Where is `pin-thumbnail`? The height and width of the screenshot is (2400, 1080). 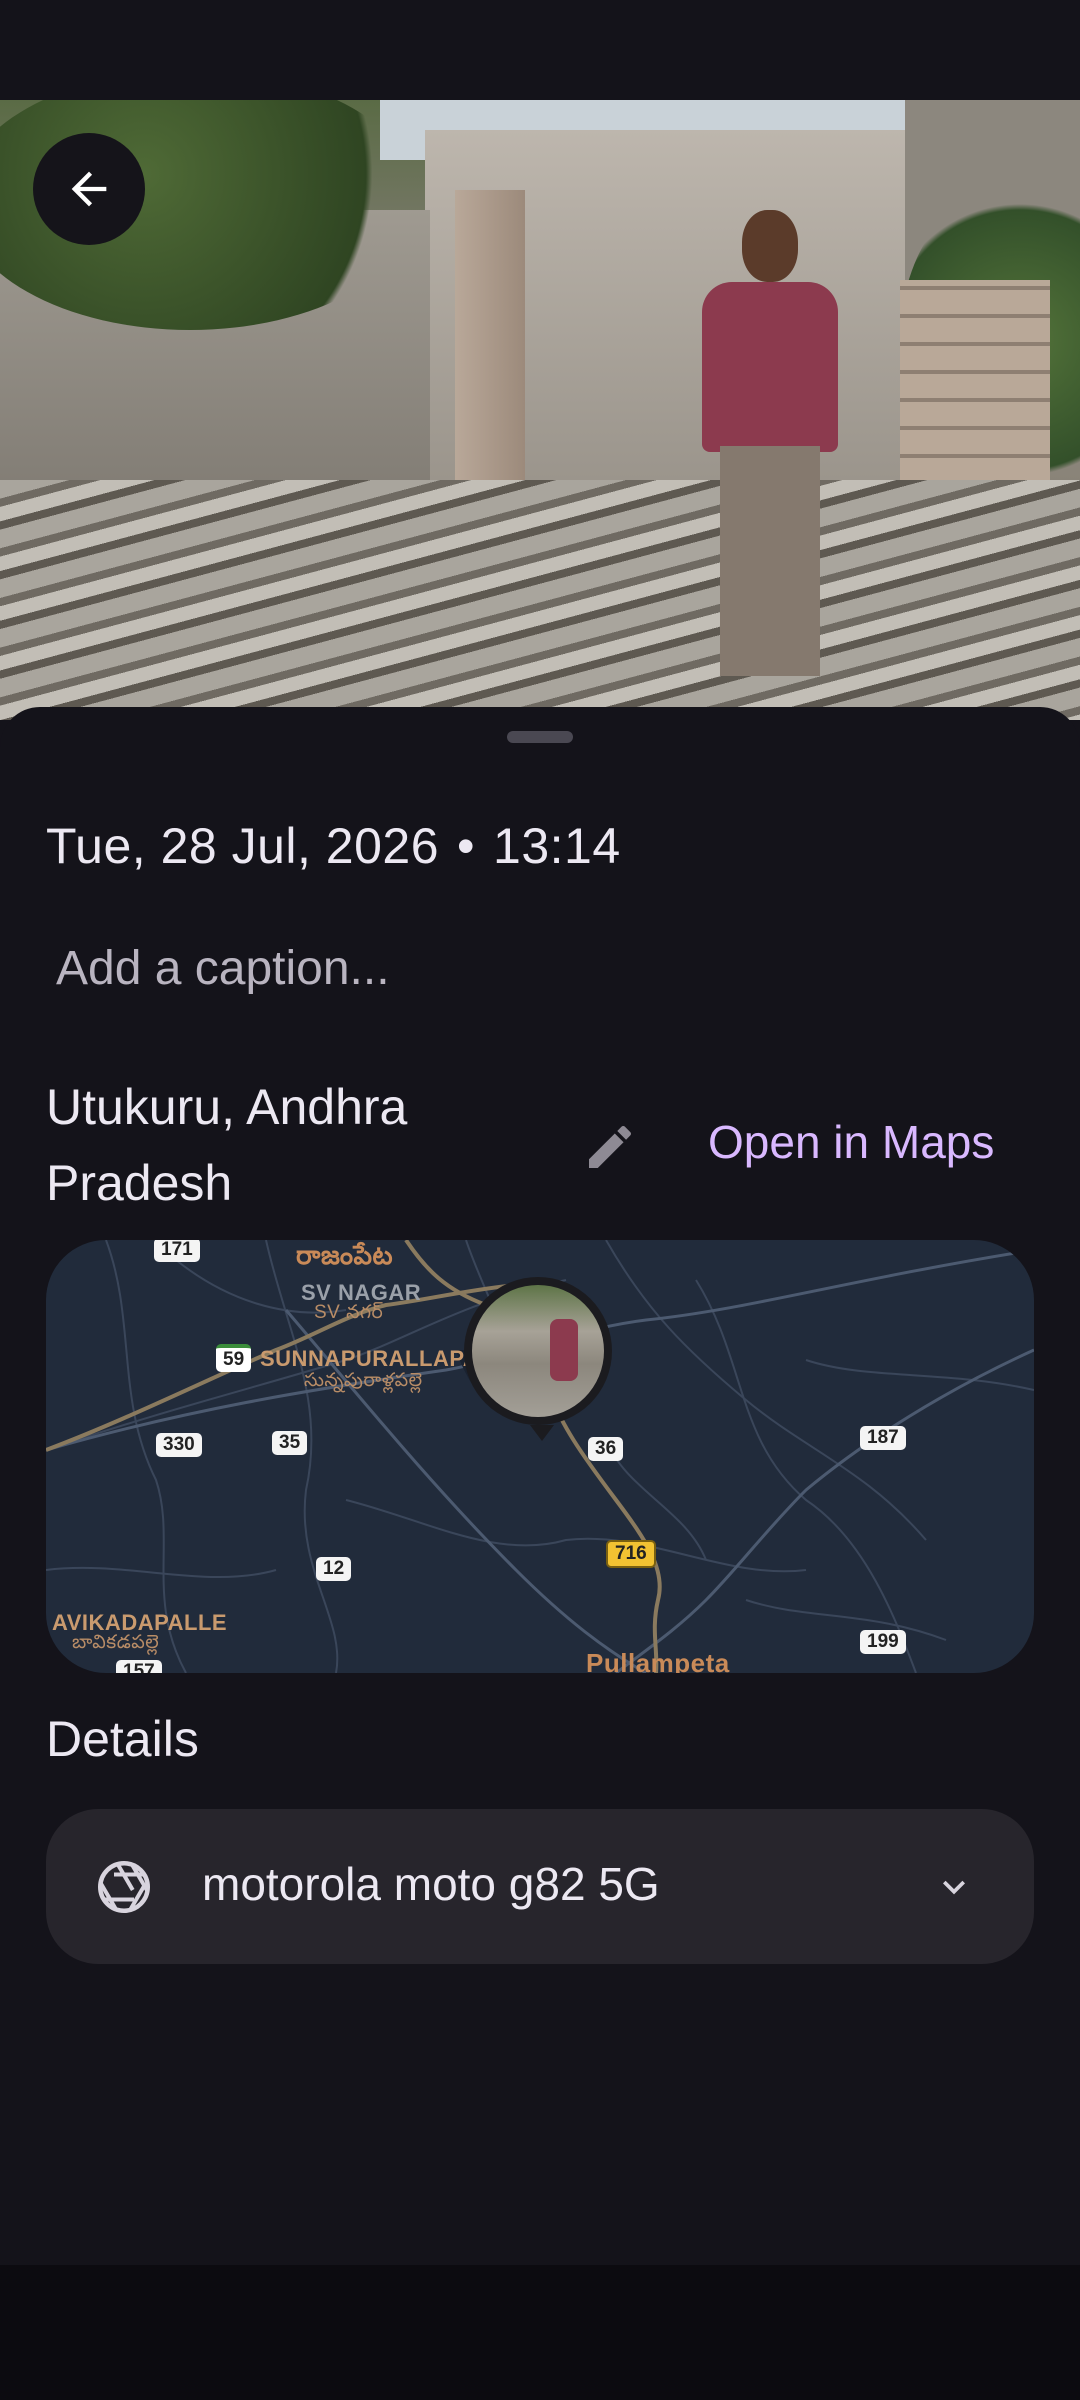 pin-thumbnail is located at coordinates (538, 1351).